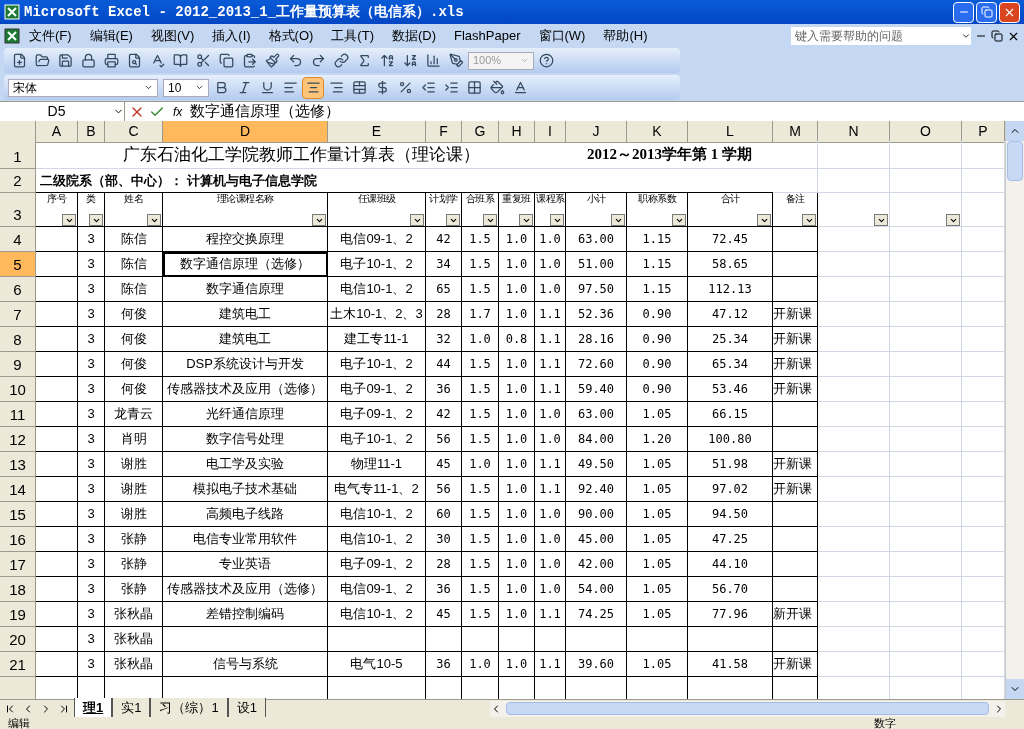  I want to click on row-header: 16, so click(18, 539).